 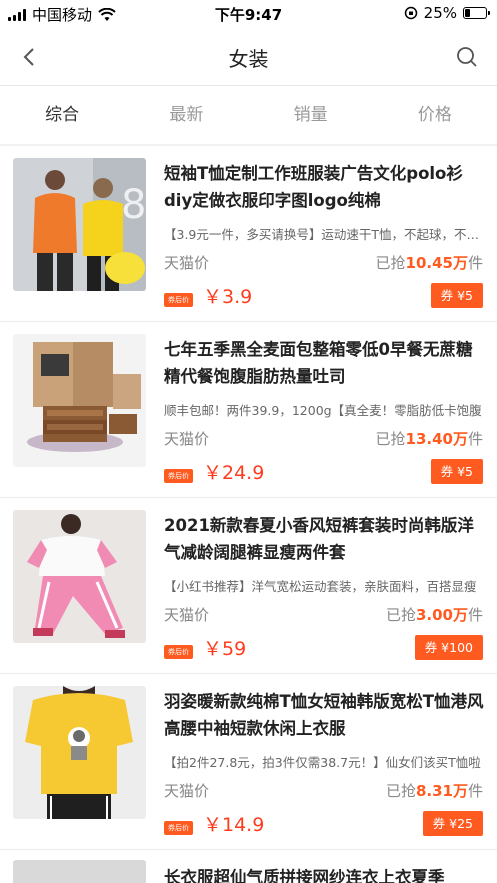 I want to click on search-button, so click(x=467, y=57).